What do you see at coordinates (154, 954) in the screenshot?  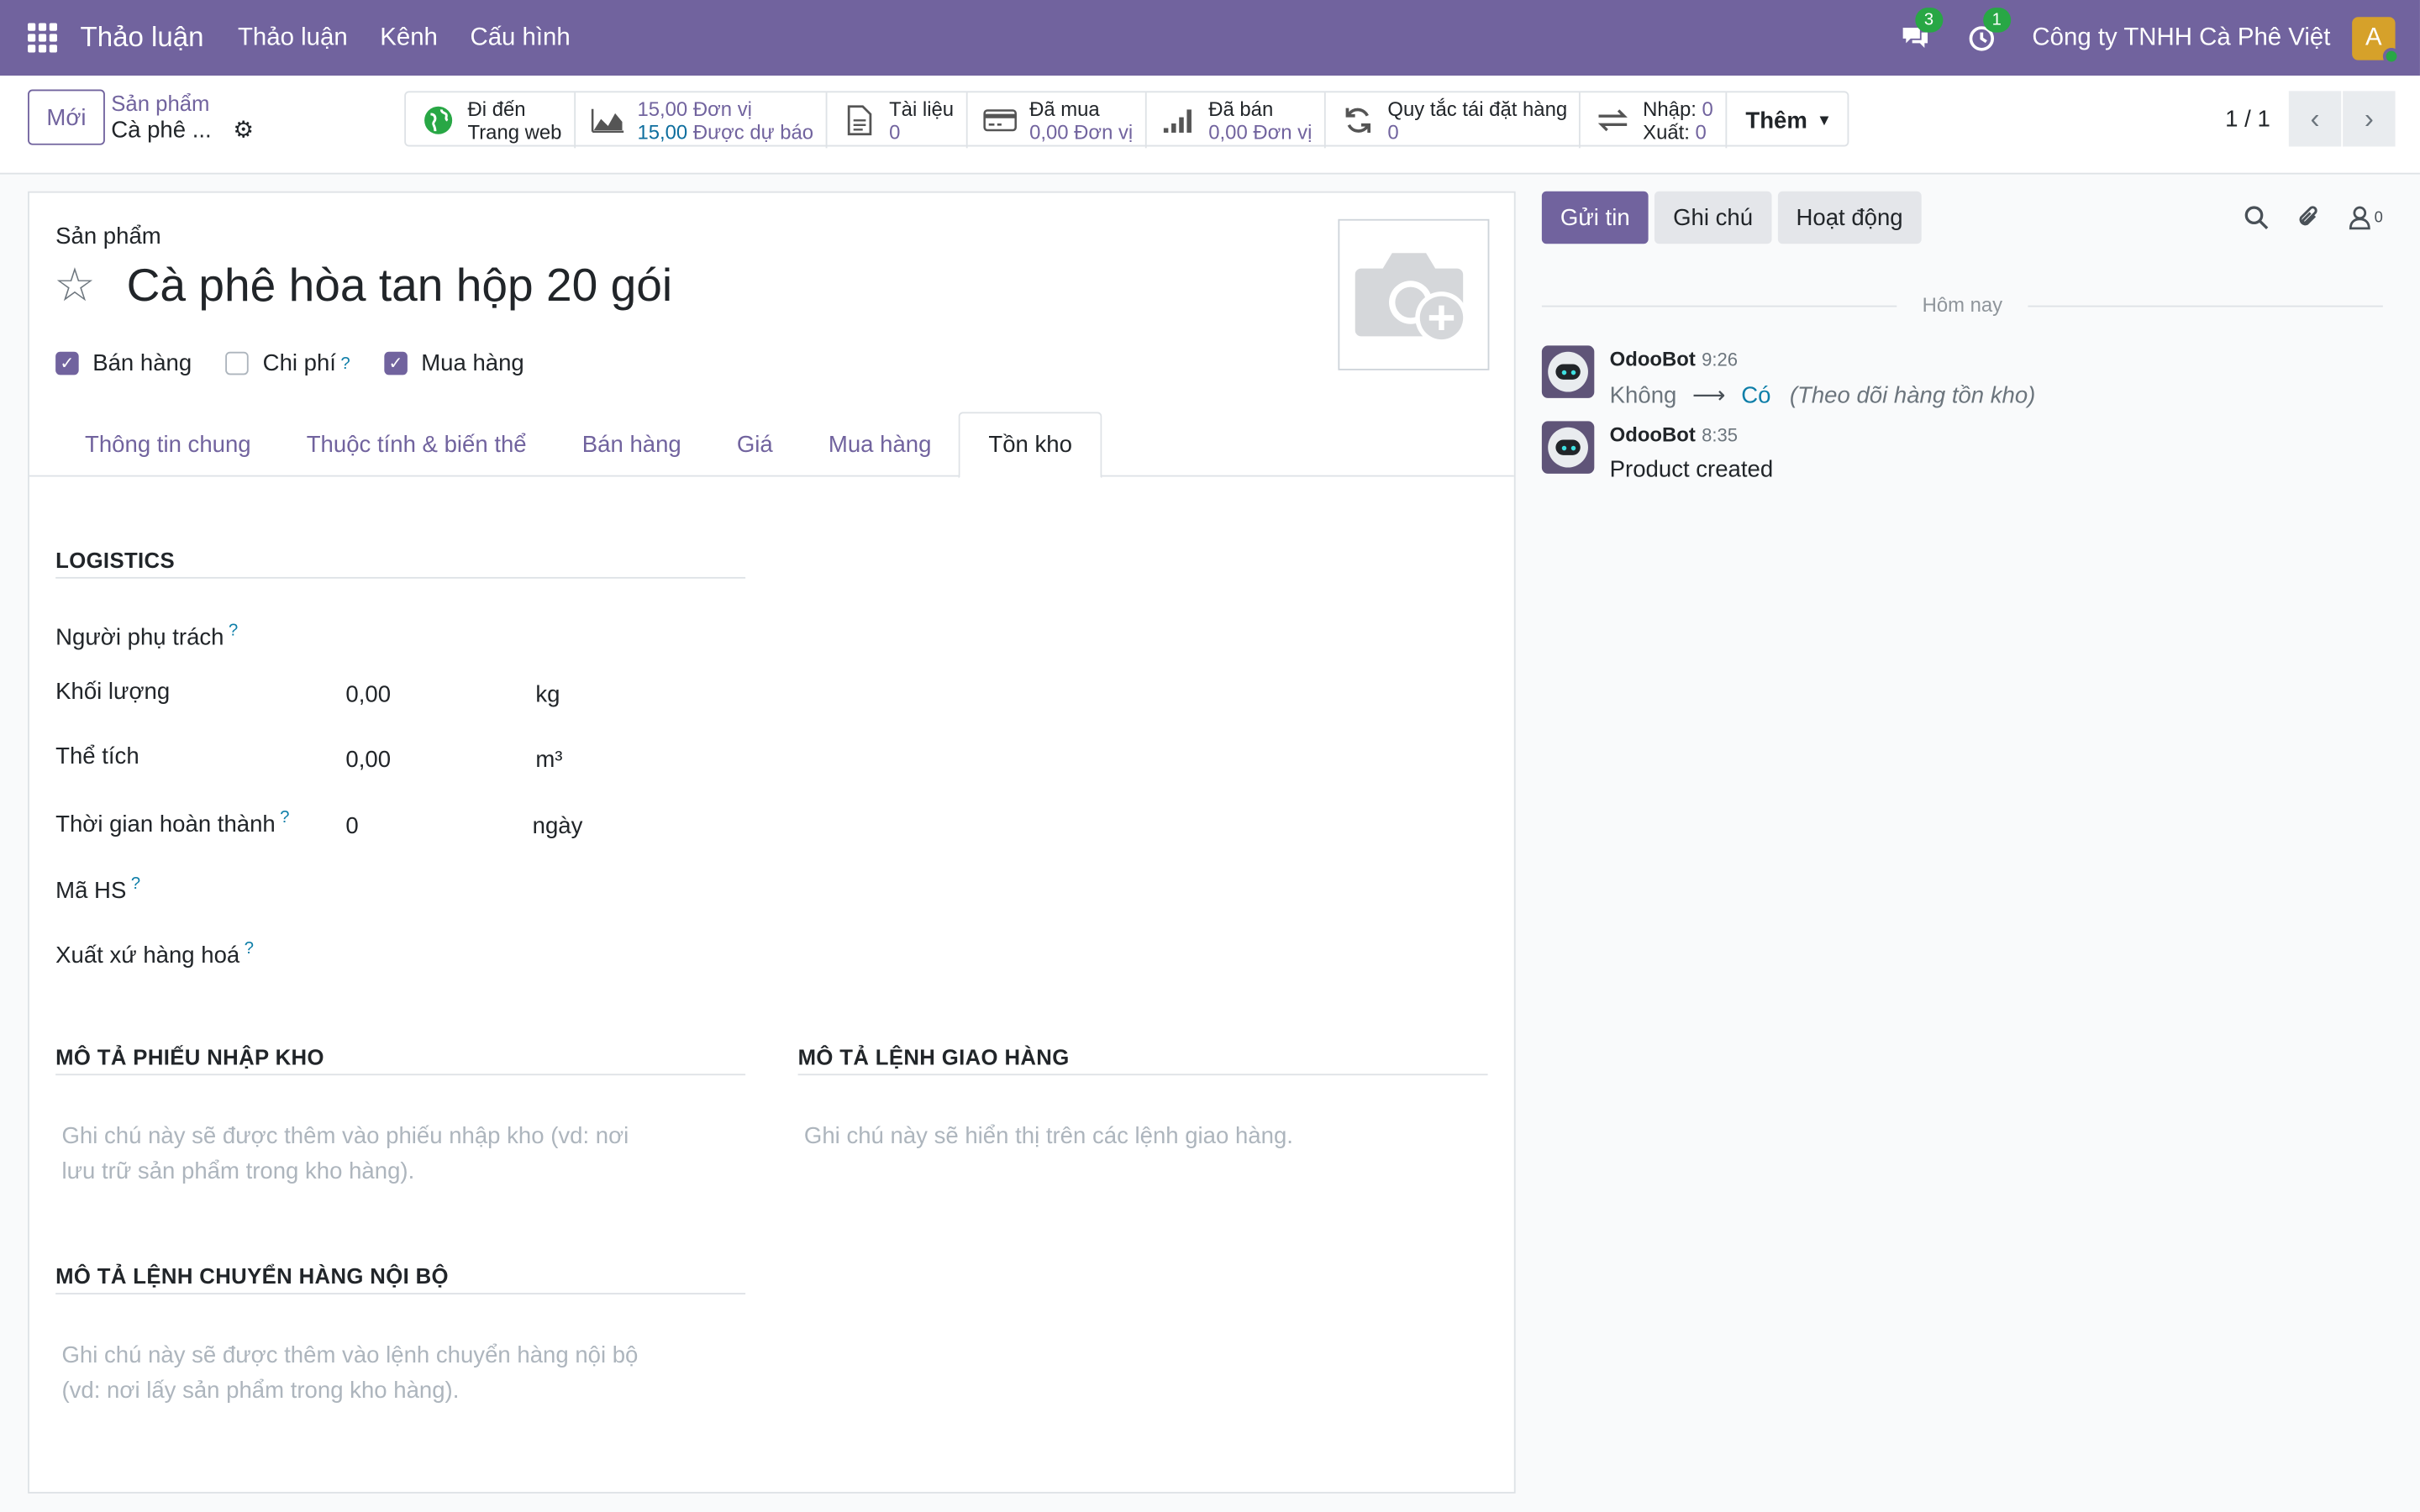 I see `origin-field-label: Xuất xứ hàng hoá?` at bounding box center [154, 954].